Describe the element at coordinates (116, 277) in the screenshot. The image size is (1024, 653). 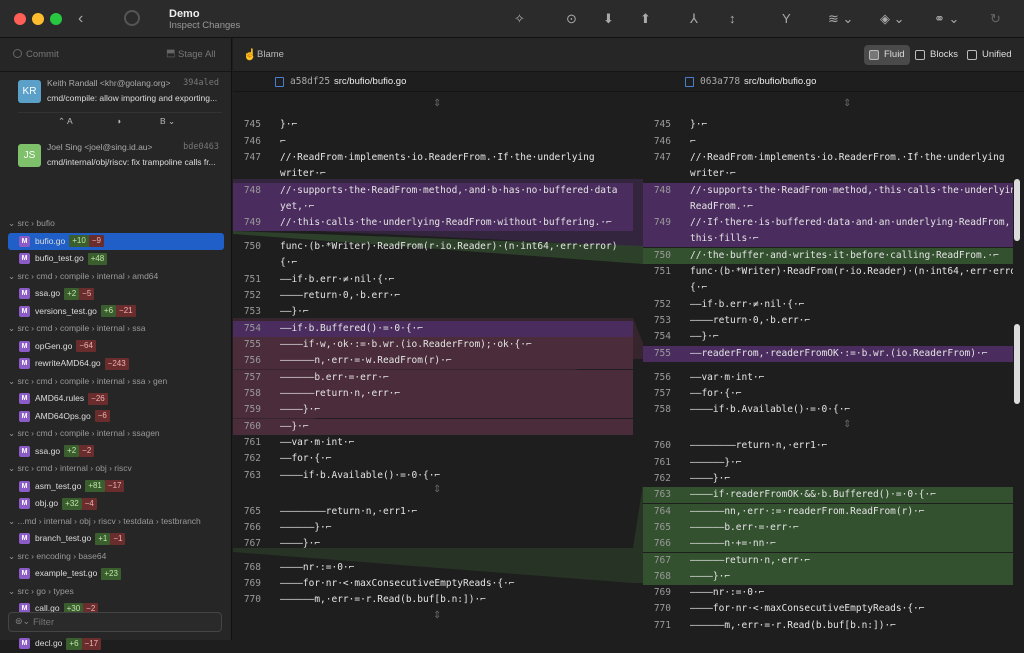
I see `tree-folder: ⌄ src › cmd › compile › internal › amd64` at that location.